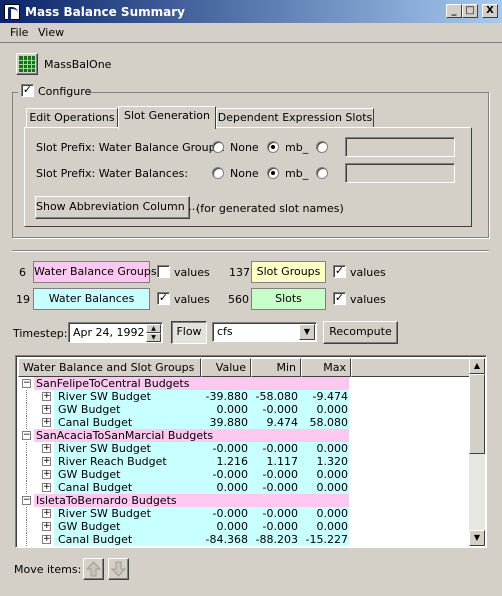 The width and height of the screenshot is (502, 596). Describe the element at coordinates (339, 298) in the screenshot. I see `slots-values-checkbox: ✓` at that location.